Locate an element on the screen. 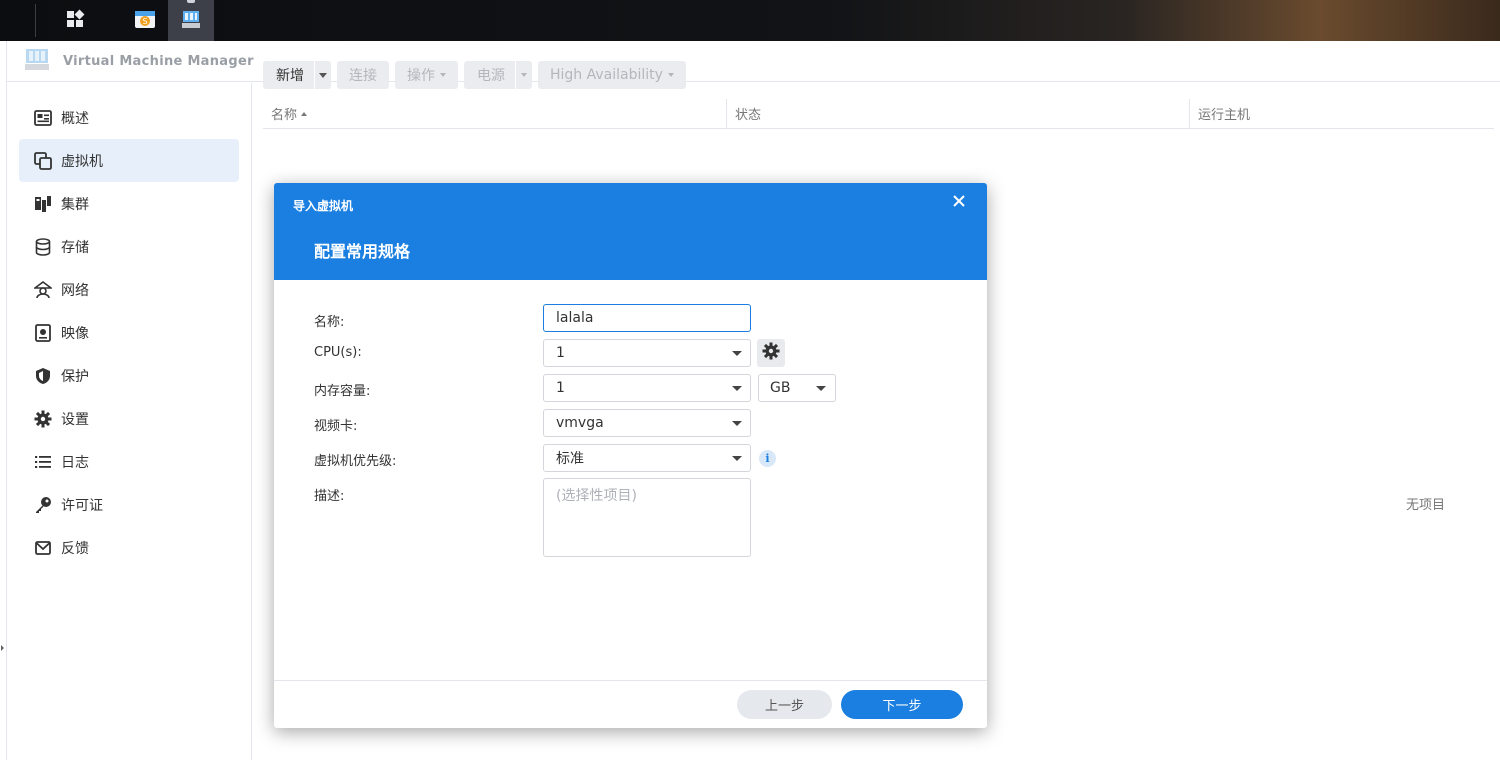  cpu-settings-button is located at coordinates (771, 353).